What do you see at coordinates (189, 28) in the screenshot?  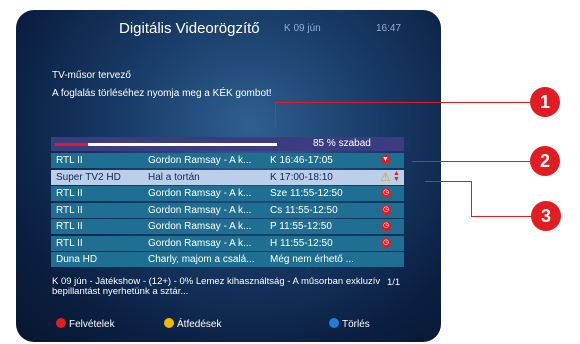 I see `screen-title: Digitális Videorögzítő` at bounding box center [189, 28].